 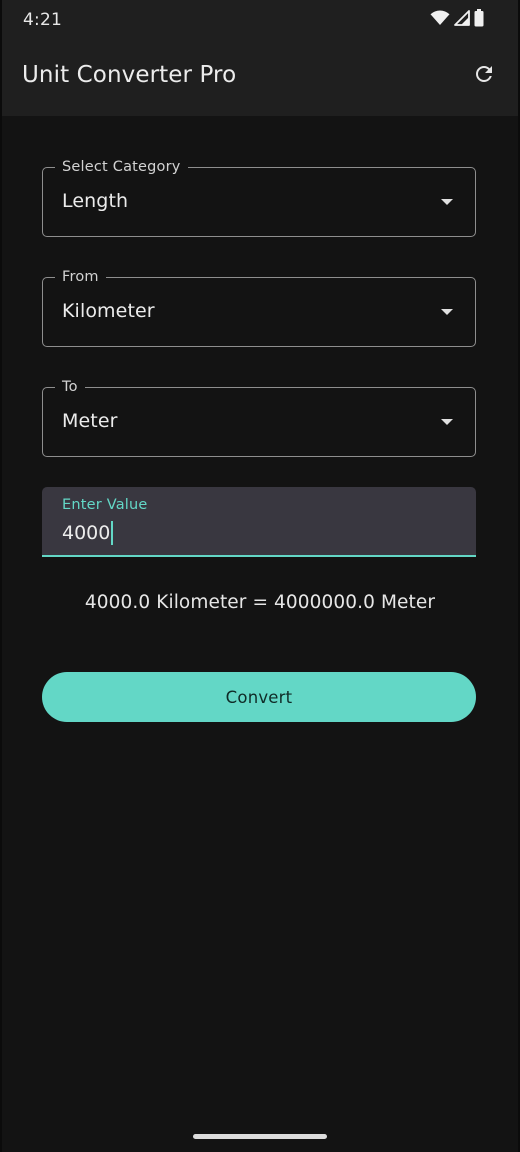 What do you see at coordinates (95, 201) in the screenshot?
I see `category-value: Length` at bounding box center [95, 201].